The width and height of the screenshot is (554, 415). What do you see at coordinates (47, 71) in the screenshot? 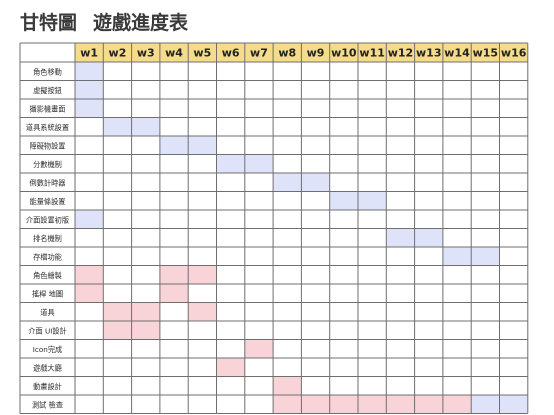
I see `task-label: 角色移動` at bounding box center [47, 71].